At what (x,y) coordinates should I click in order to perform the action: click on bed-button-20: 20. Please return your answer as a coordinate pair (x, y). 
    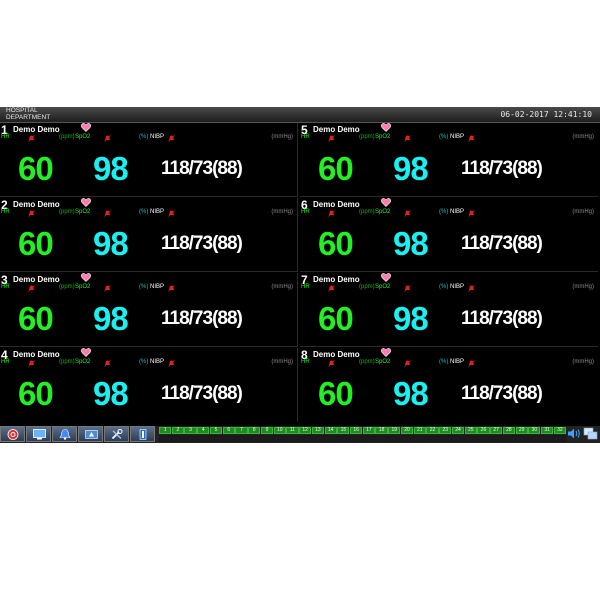
    Looking at the image, I should click on (407, 430).